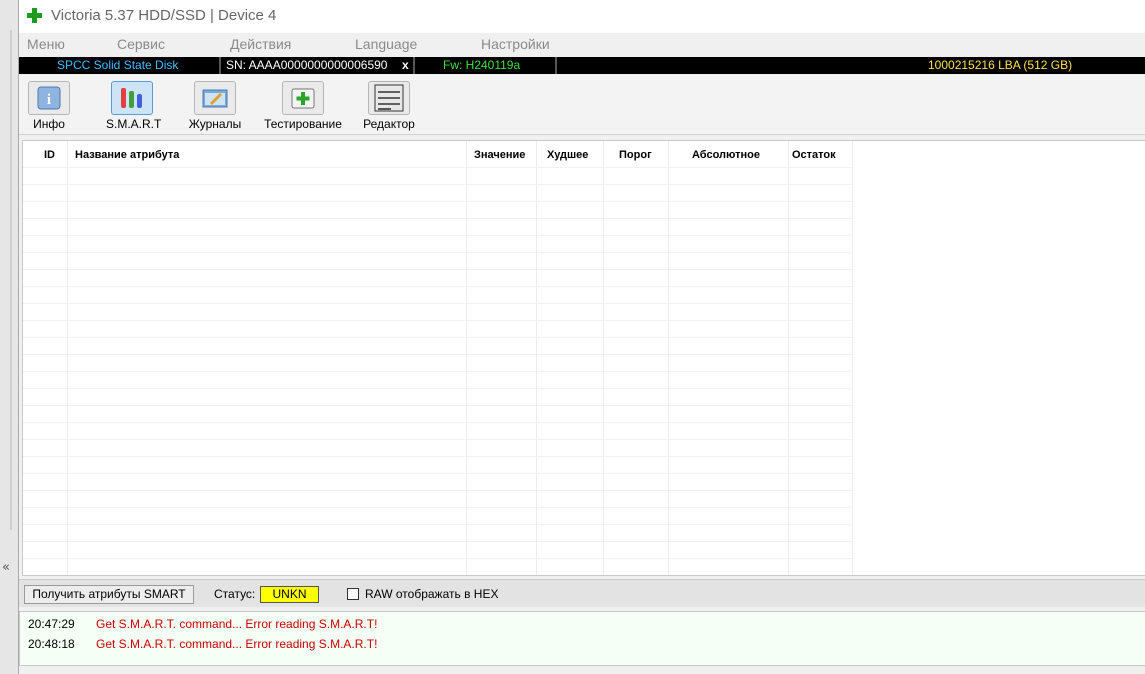 This screenshot has height=674, width=1145. I want to click on log-time: 20:48:18, so click(51, 644).